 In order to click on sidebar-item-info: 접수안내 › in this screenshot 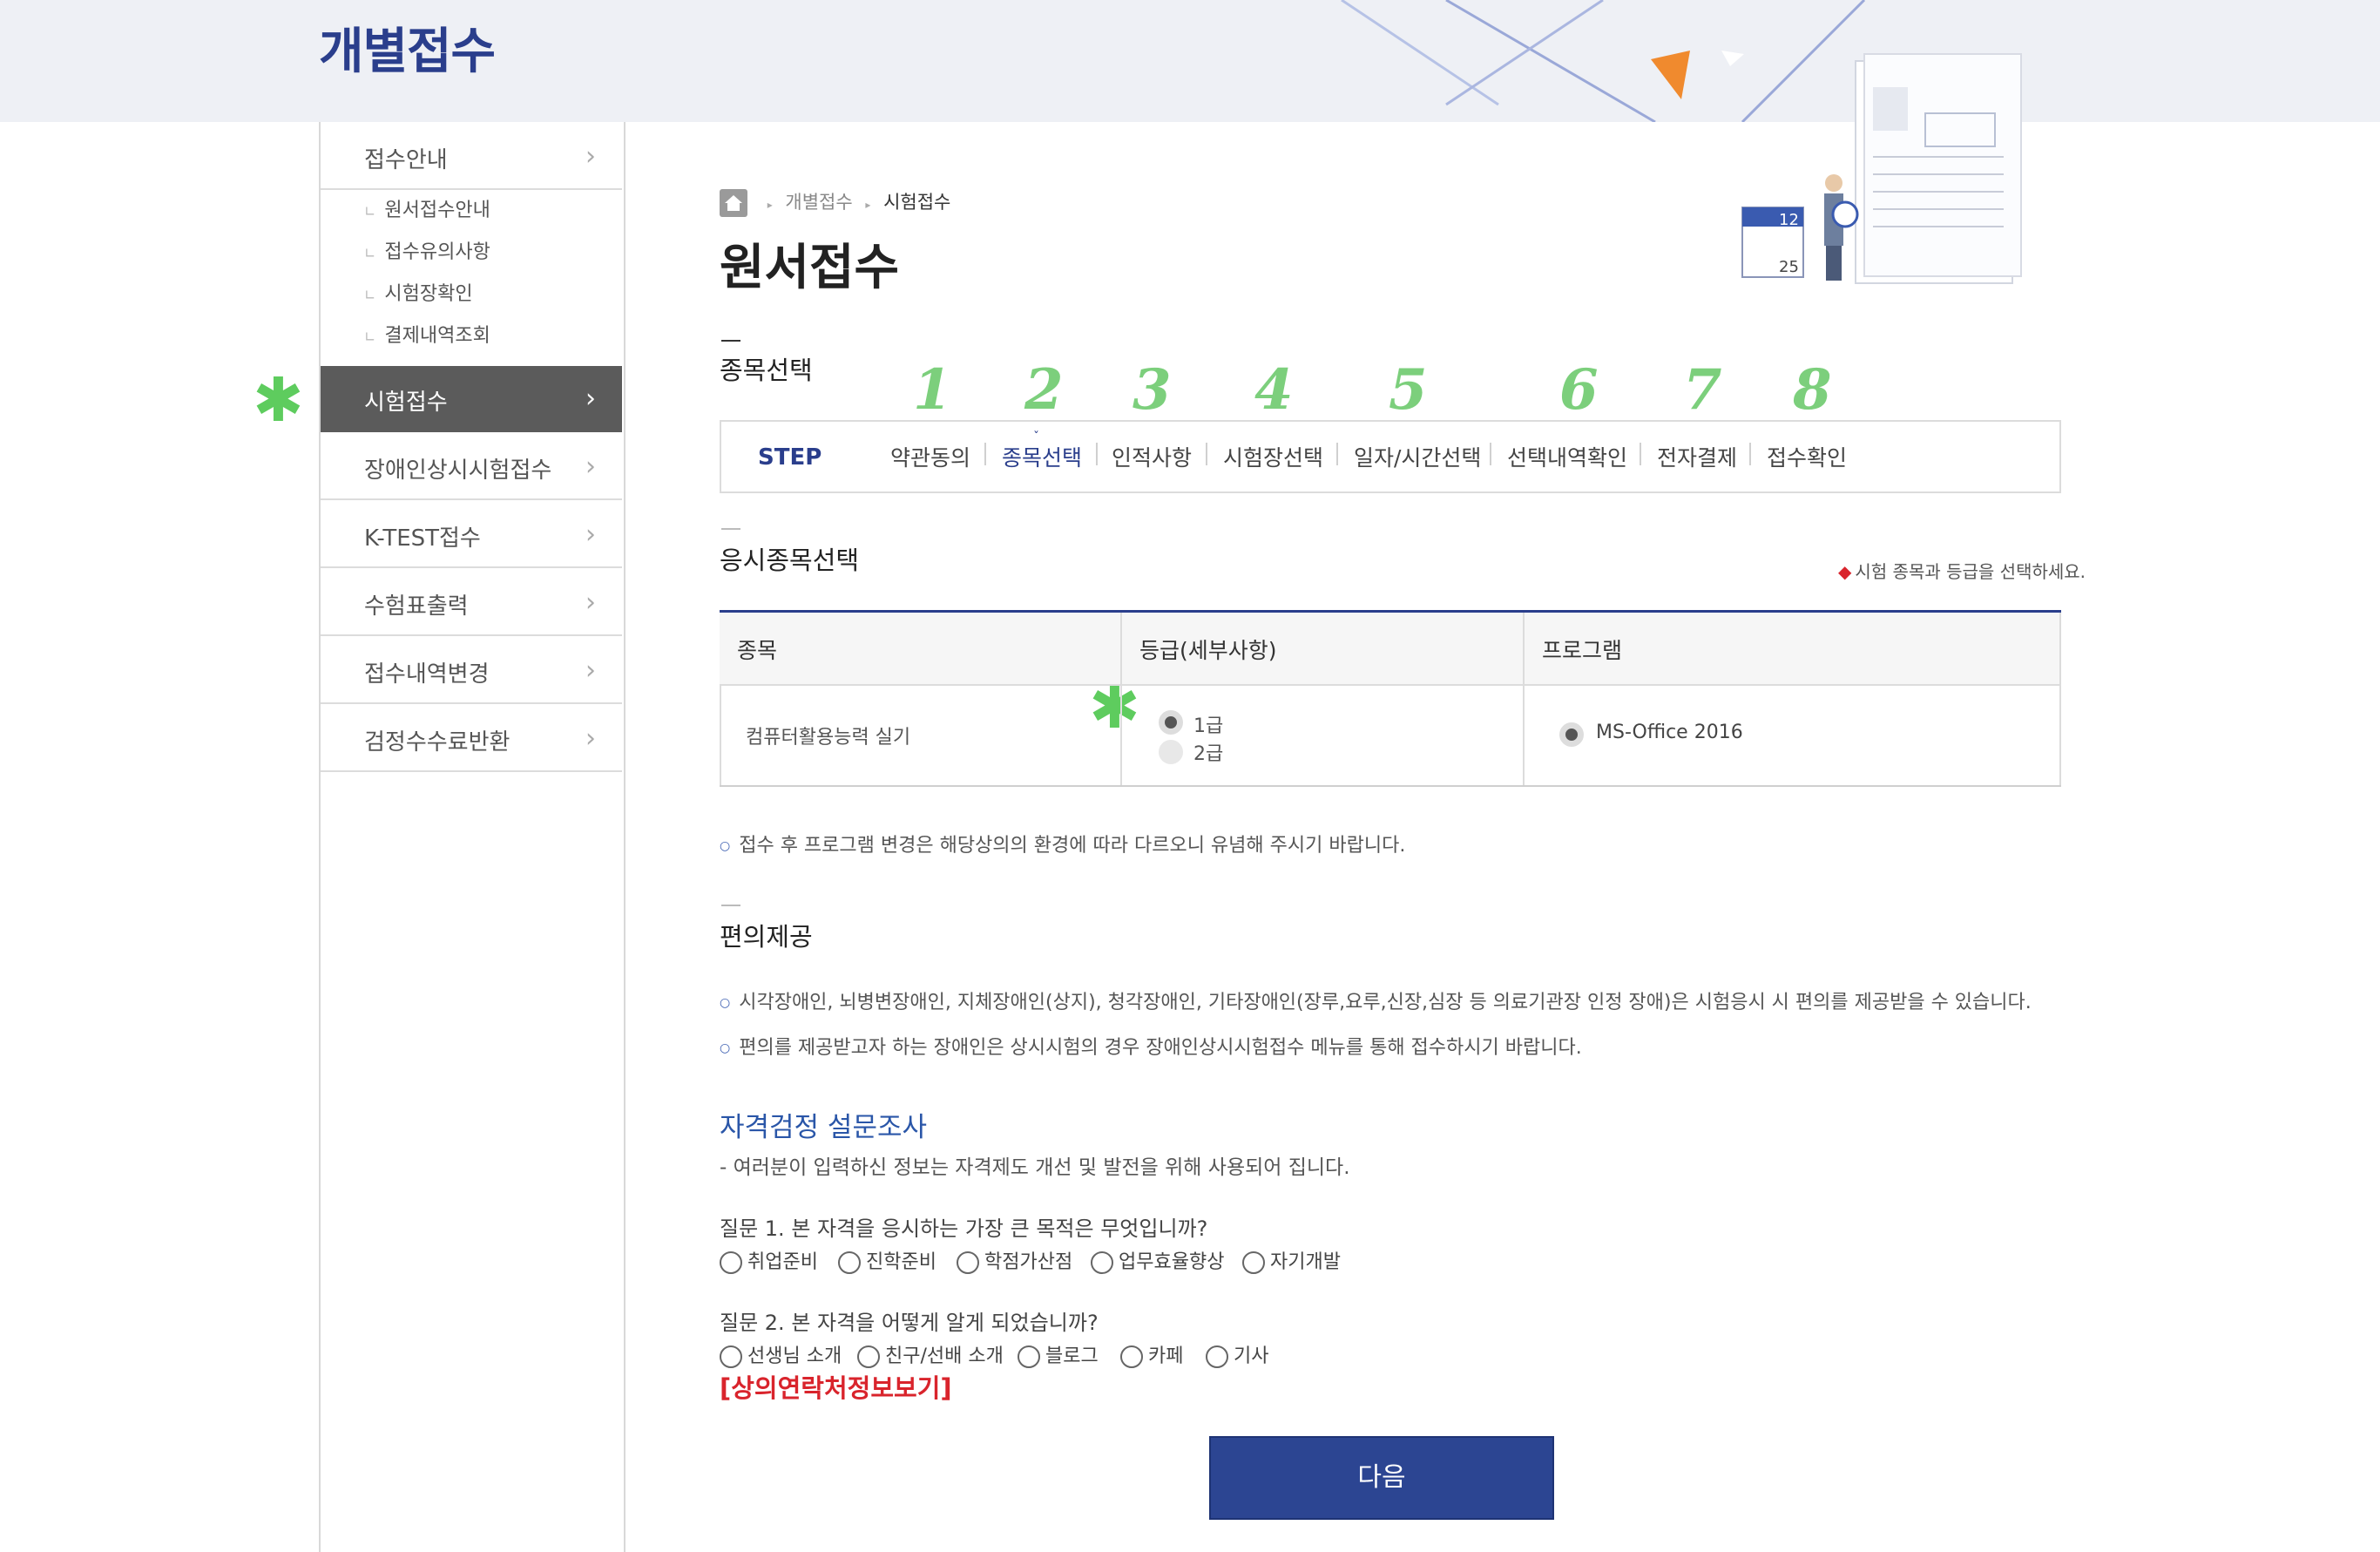, I will do `click(471, 157)`.